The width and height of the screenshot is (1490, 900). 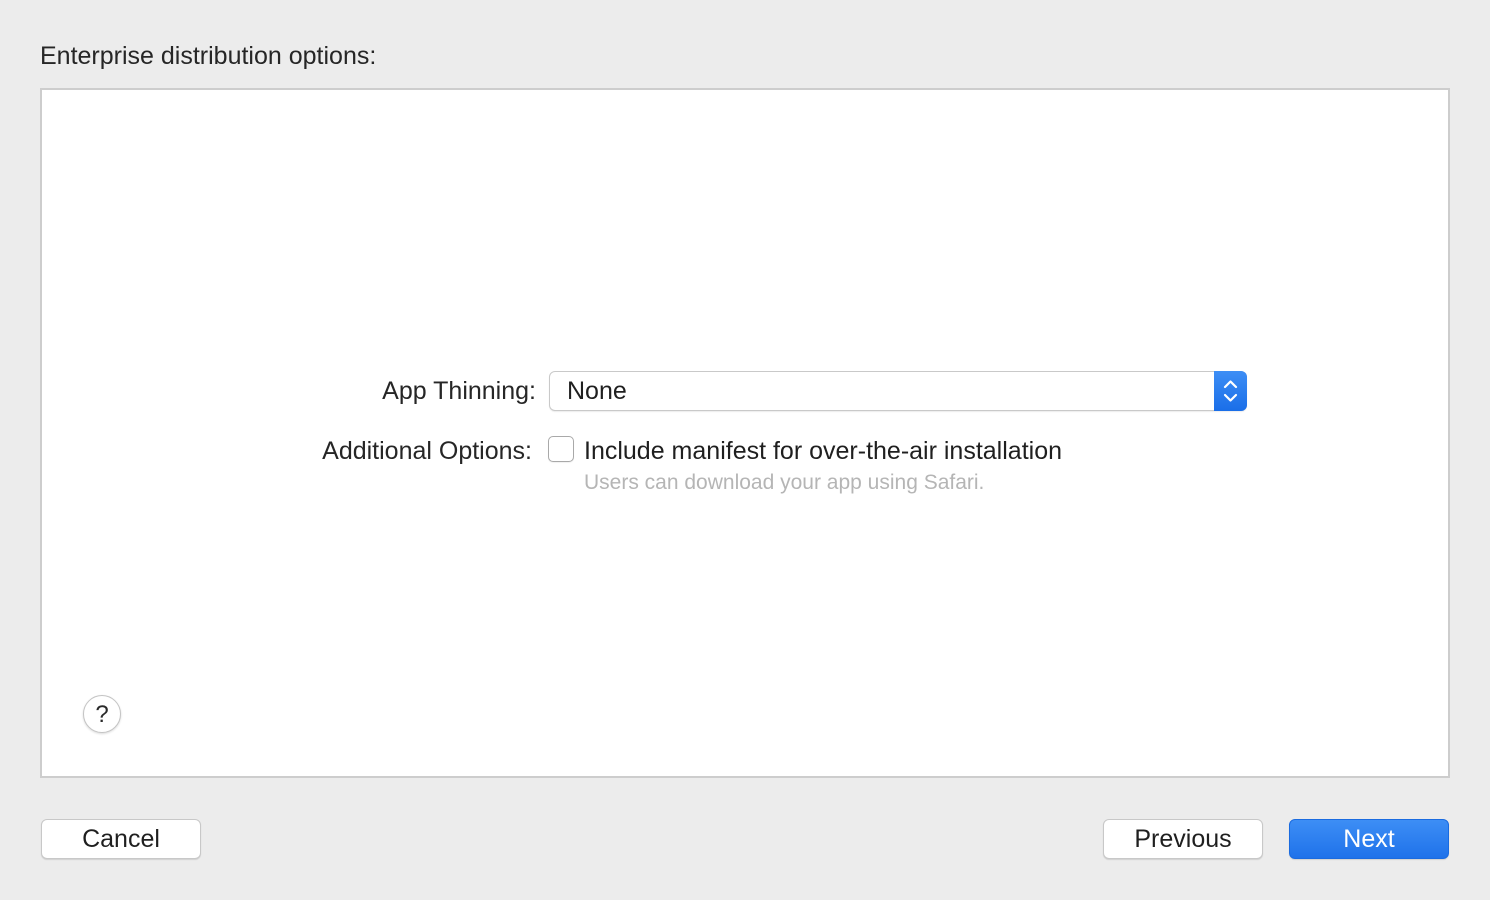 What do you see at coordinates (898, 391) in the screenshot?
I see `app-thinning-popup: None` at bounding box center [898, 391].